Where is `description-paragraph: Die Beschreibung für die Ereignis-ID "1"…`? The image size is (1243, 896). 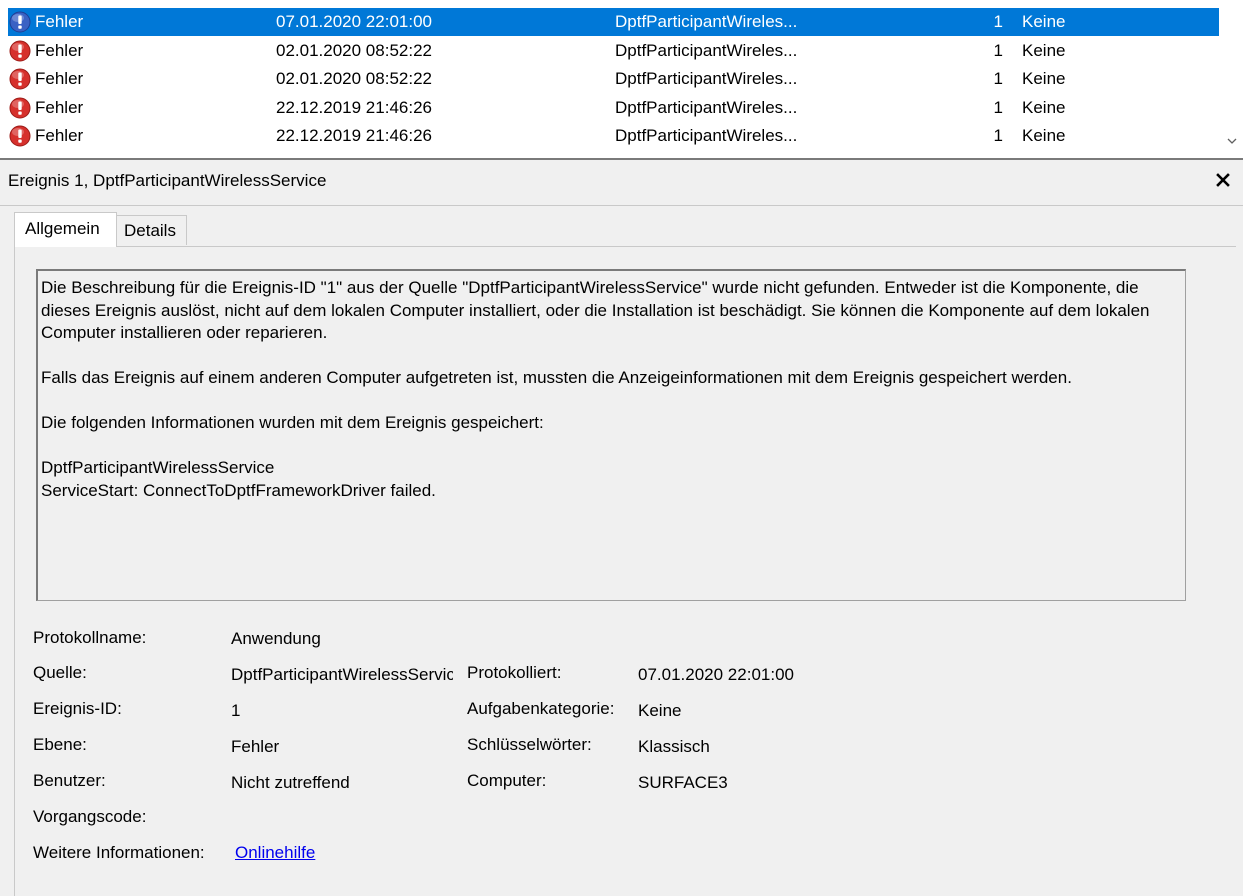 description-paragraph: Die Beschreibung für die Ereignis-ID "1"… is located at coordinates (595, 310).